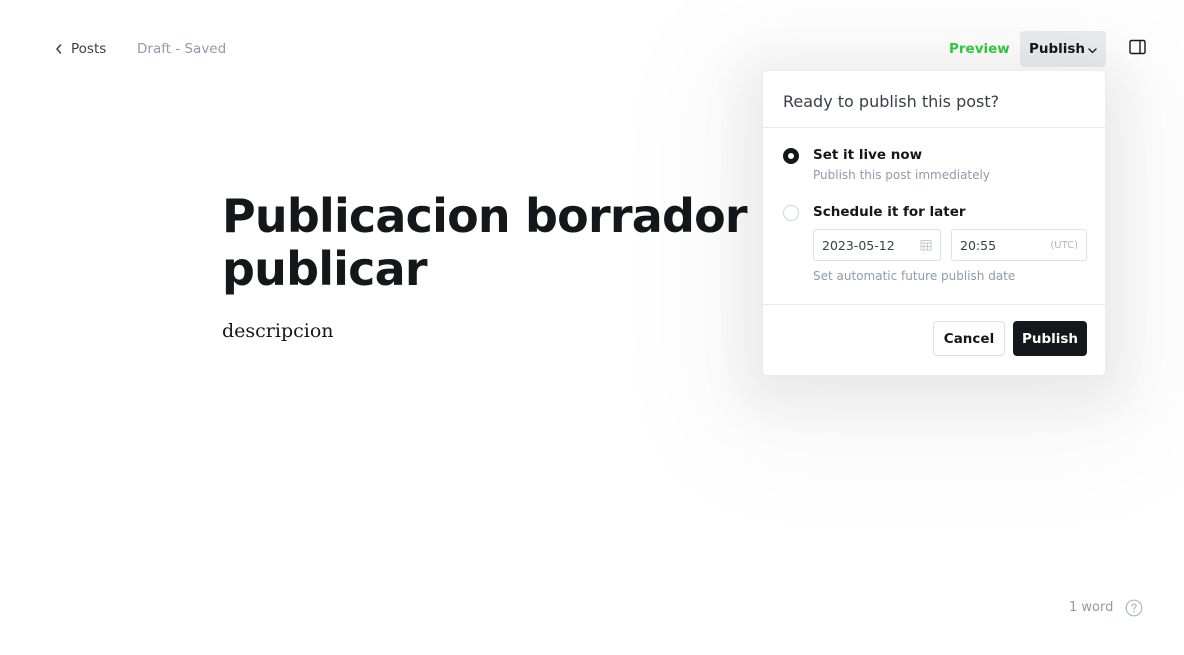 The height and width of the screenshot is (655, 1184). What do you see at coordinates (1138, 47) in the screenshot?
I see `sidebar-toggle-icon` at bounding box center [1138, 47].